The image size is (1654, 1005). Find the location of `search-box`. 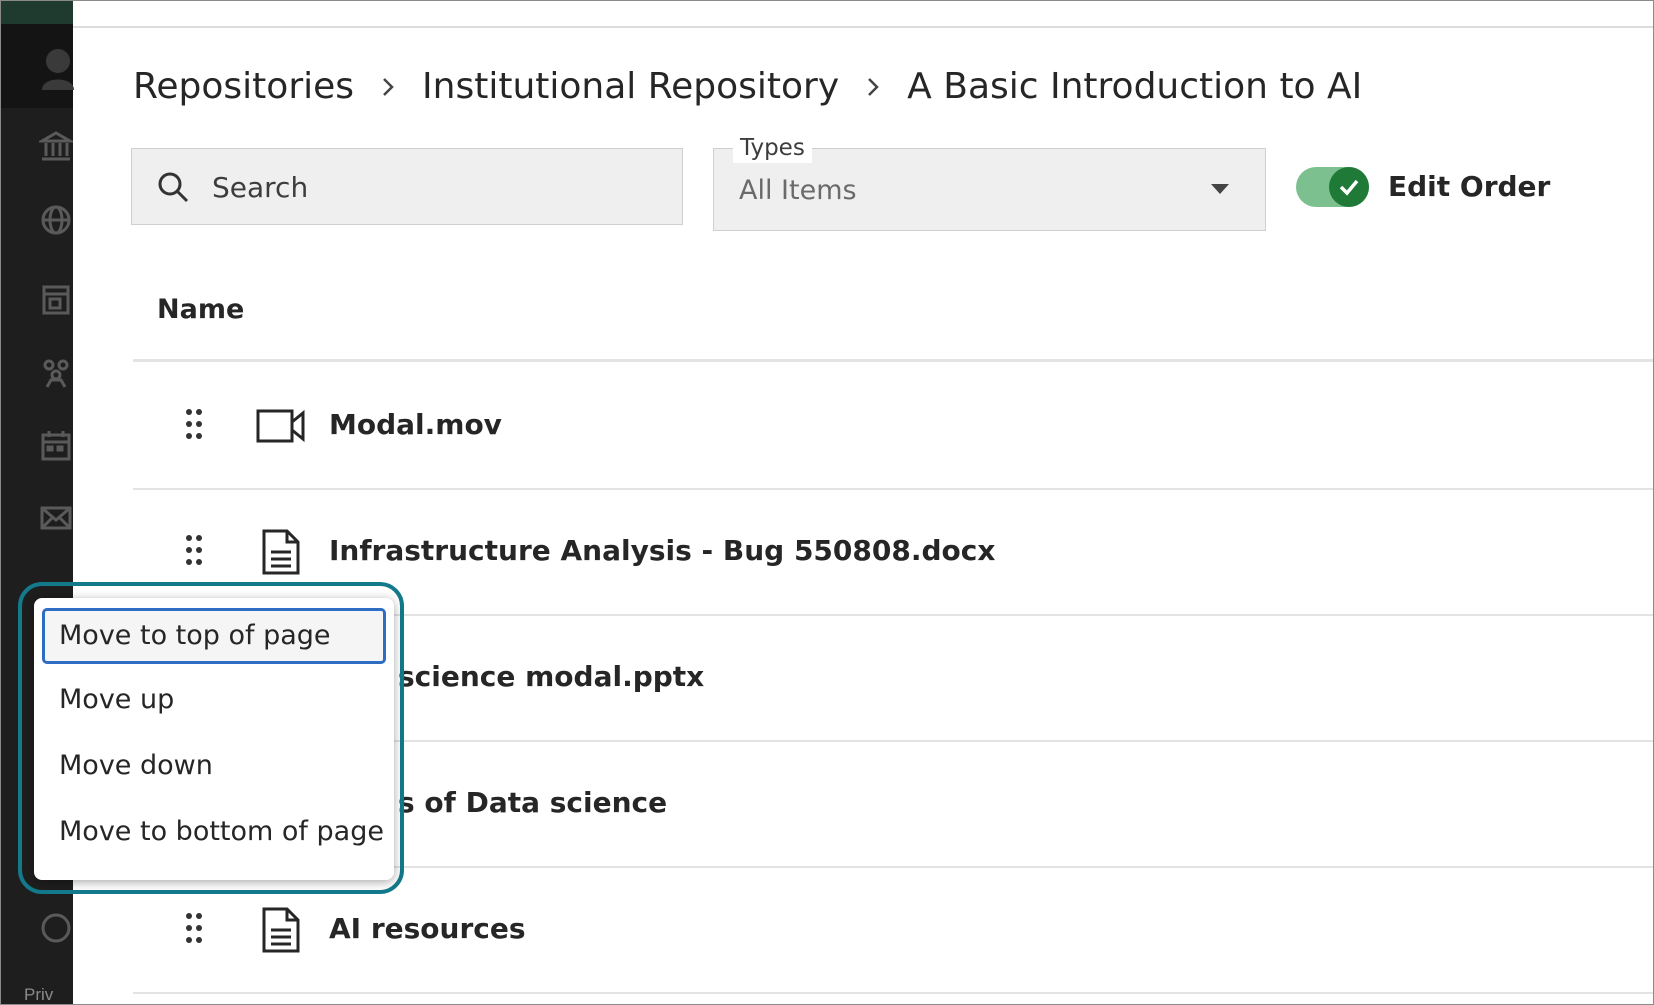

search-box is located at coordinates (407, 186).